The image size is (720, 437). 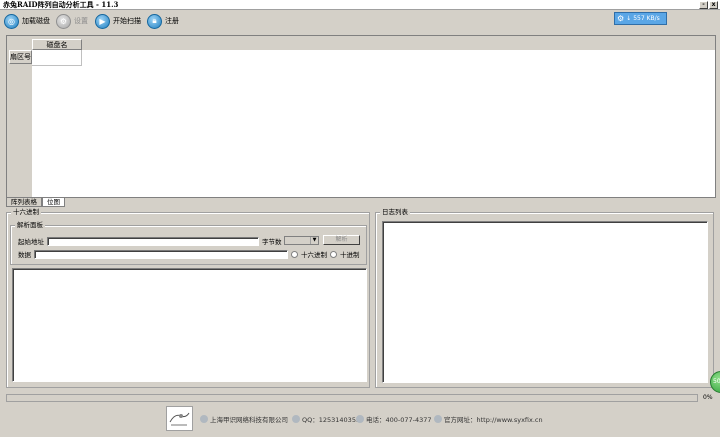 What do you see at coordinates (703, 5) in the screenshot?
I see `minimize-button: -` at bounding box center [703, 5].